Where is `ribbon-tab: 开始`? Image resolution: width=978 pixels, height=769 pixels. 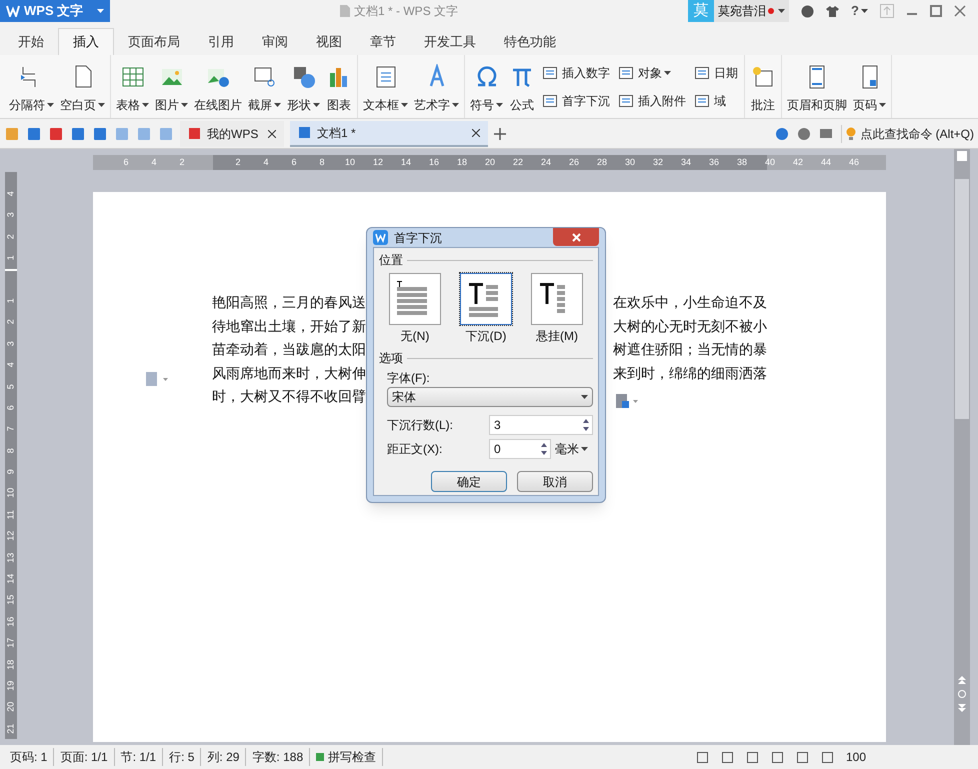
ribbon-tab: 开始 is located at coordinates (31, 41).